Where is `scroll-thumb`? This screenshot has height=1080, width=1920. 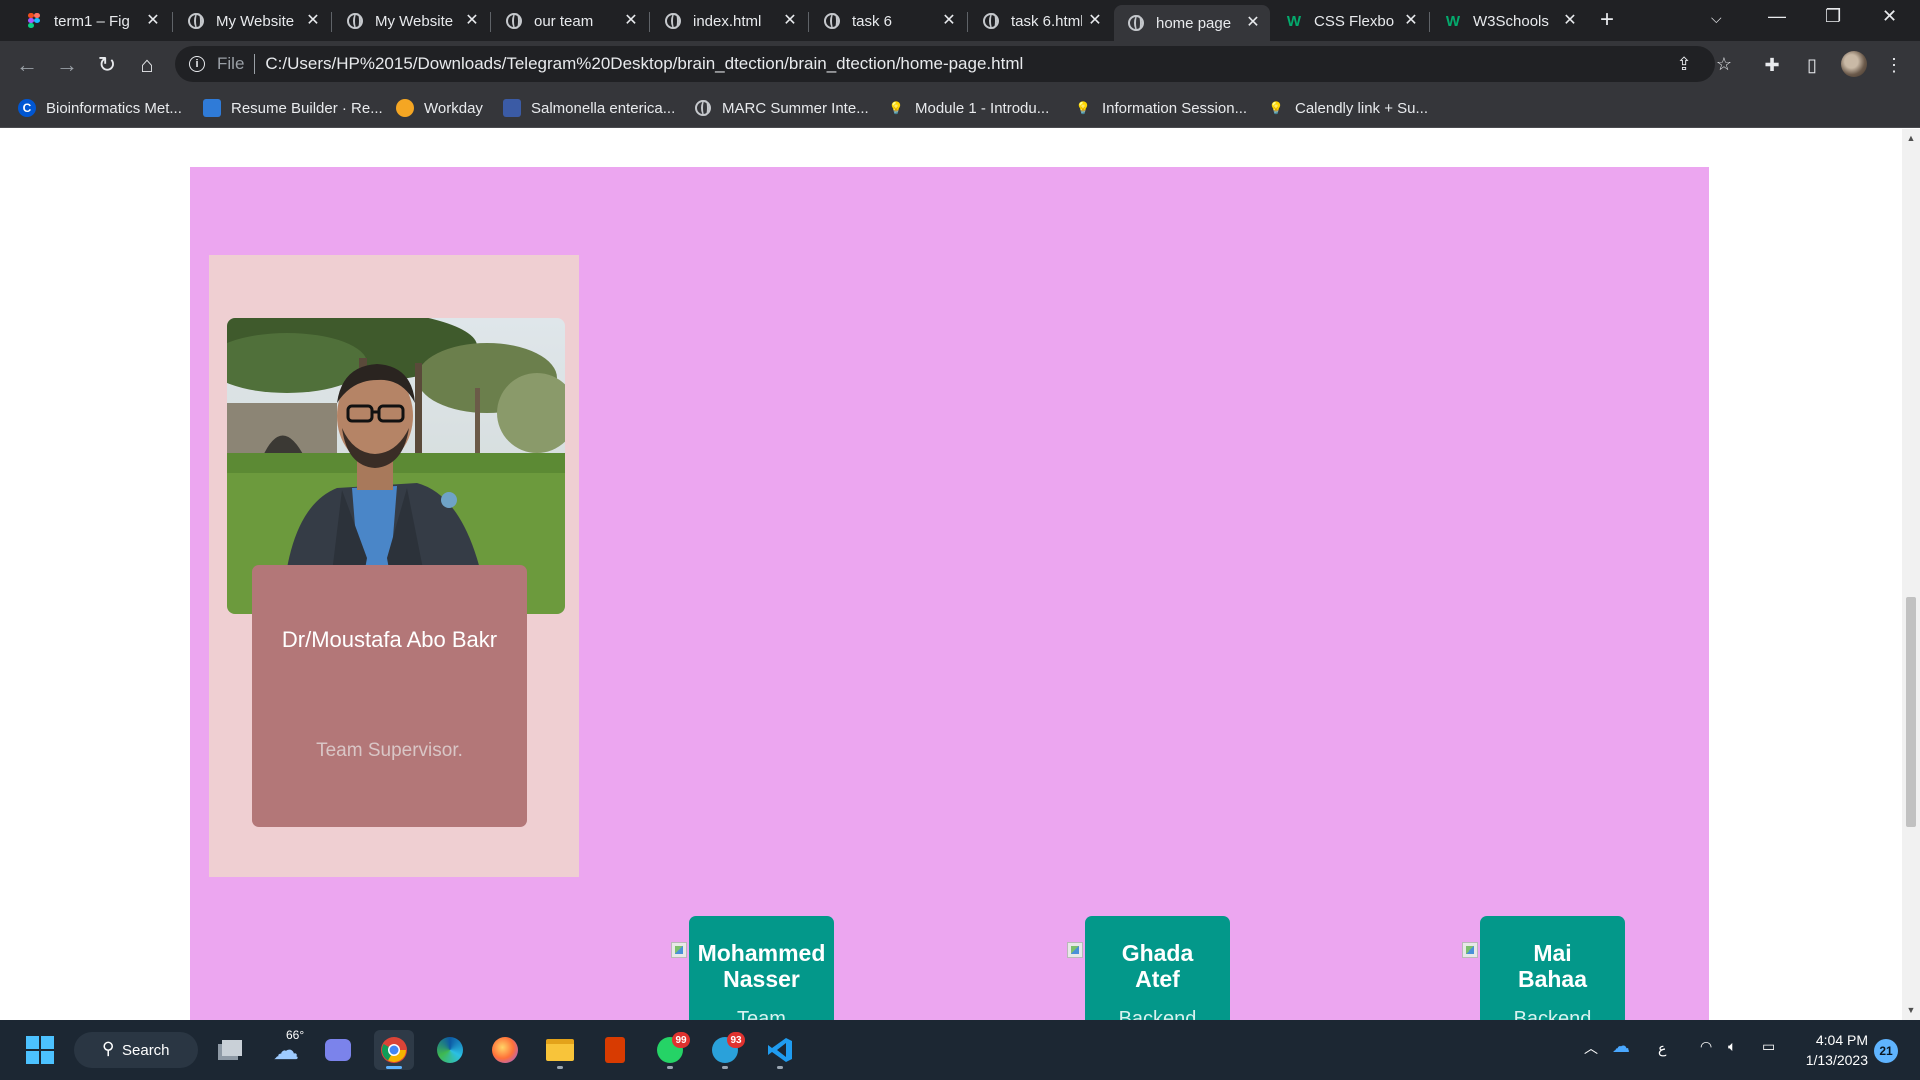
scroll-thumb is located at coordinates (1911, 712).